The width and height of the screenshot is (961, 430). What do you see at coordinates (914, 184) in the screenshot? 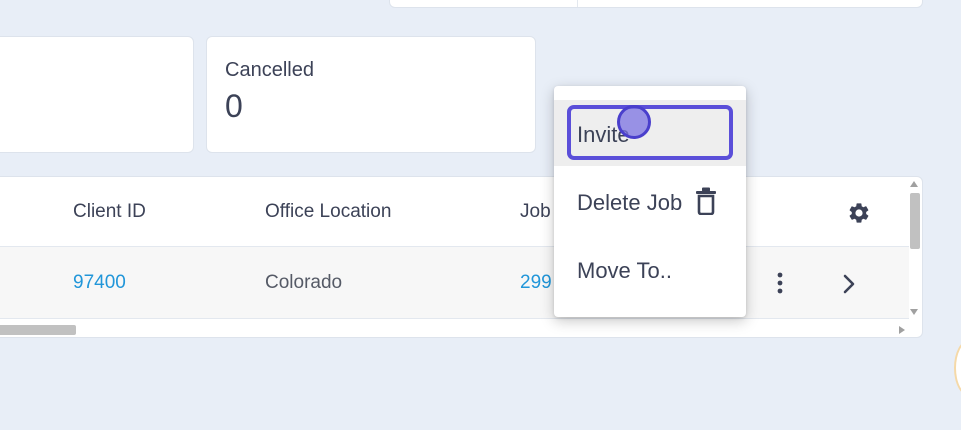
I see `scroll-up-arrow` at bounding box center [914, 184].